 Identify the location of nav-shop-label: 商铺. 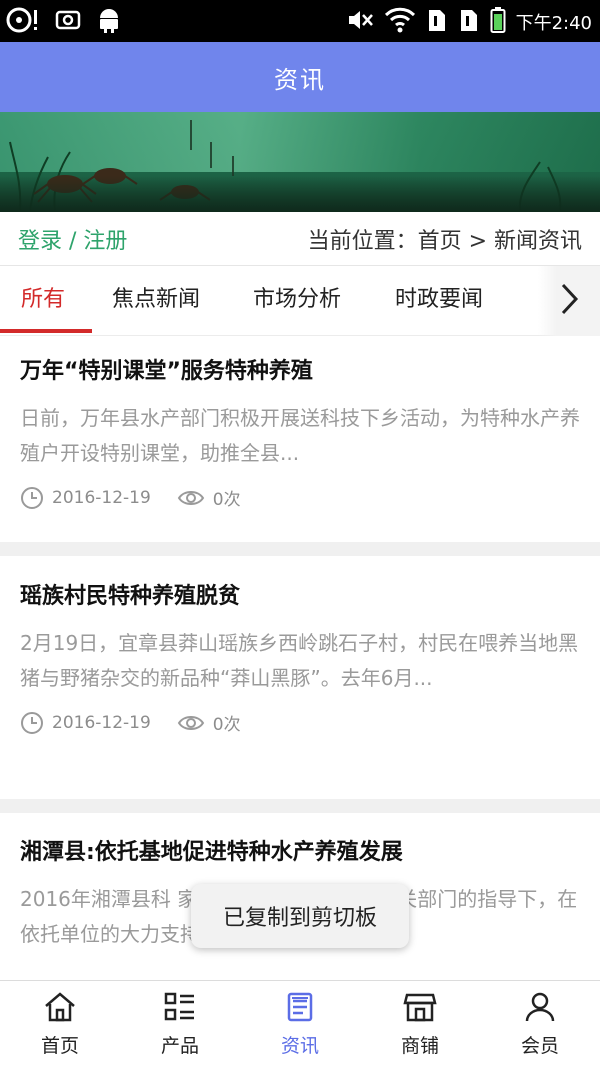
(419, 1046).